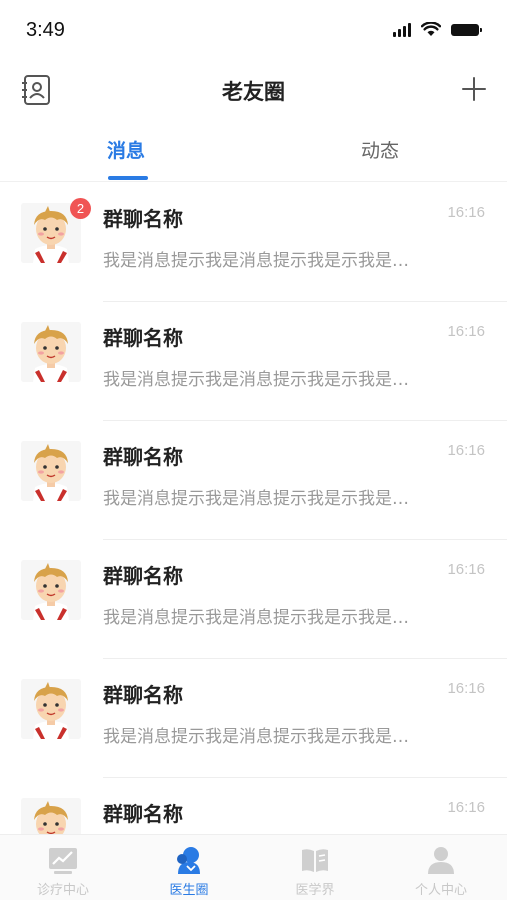 The height and width of the screenshot is (900, 507). I want to click on tab-moments: 动态, so click(380, 149).